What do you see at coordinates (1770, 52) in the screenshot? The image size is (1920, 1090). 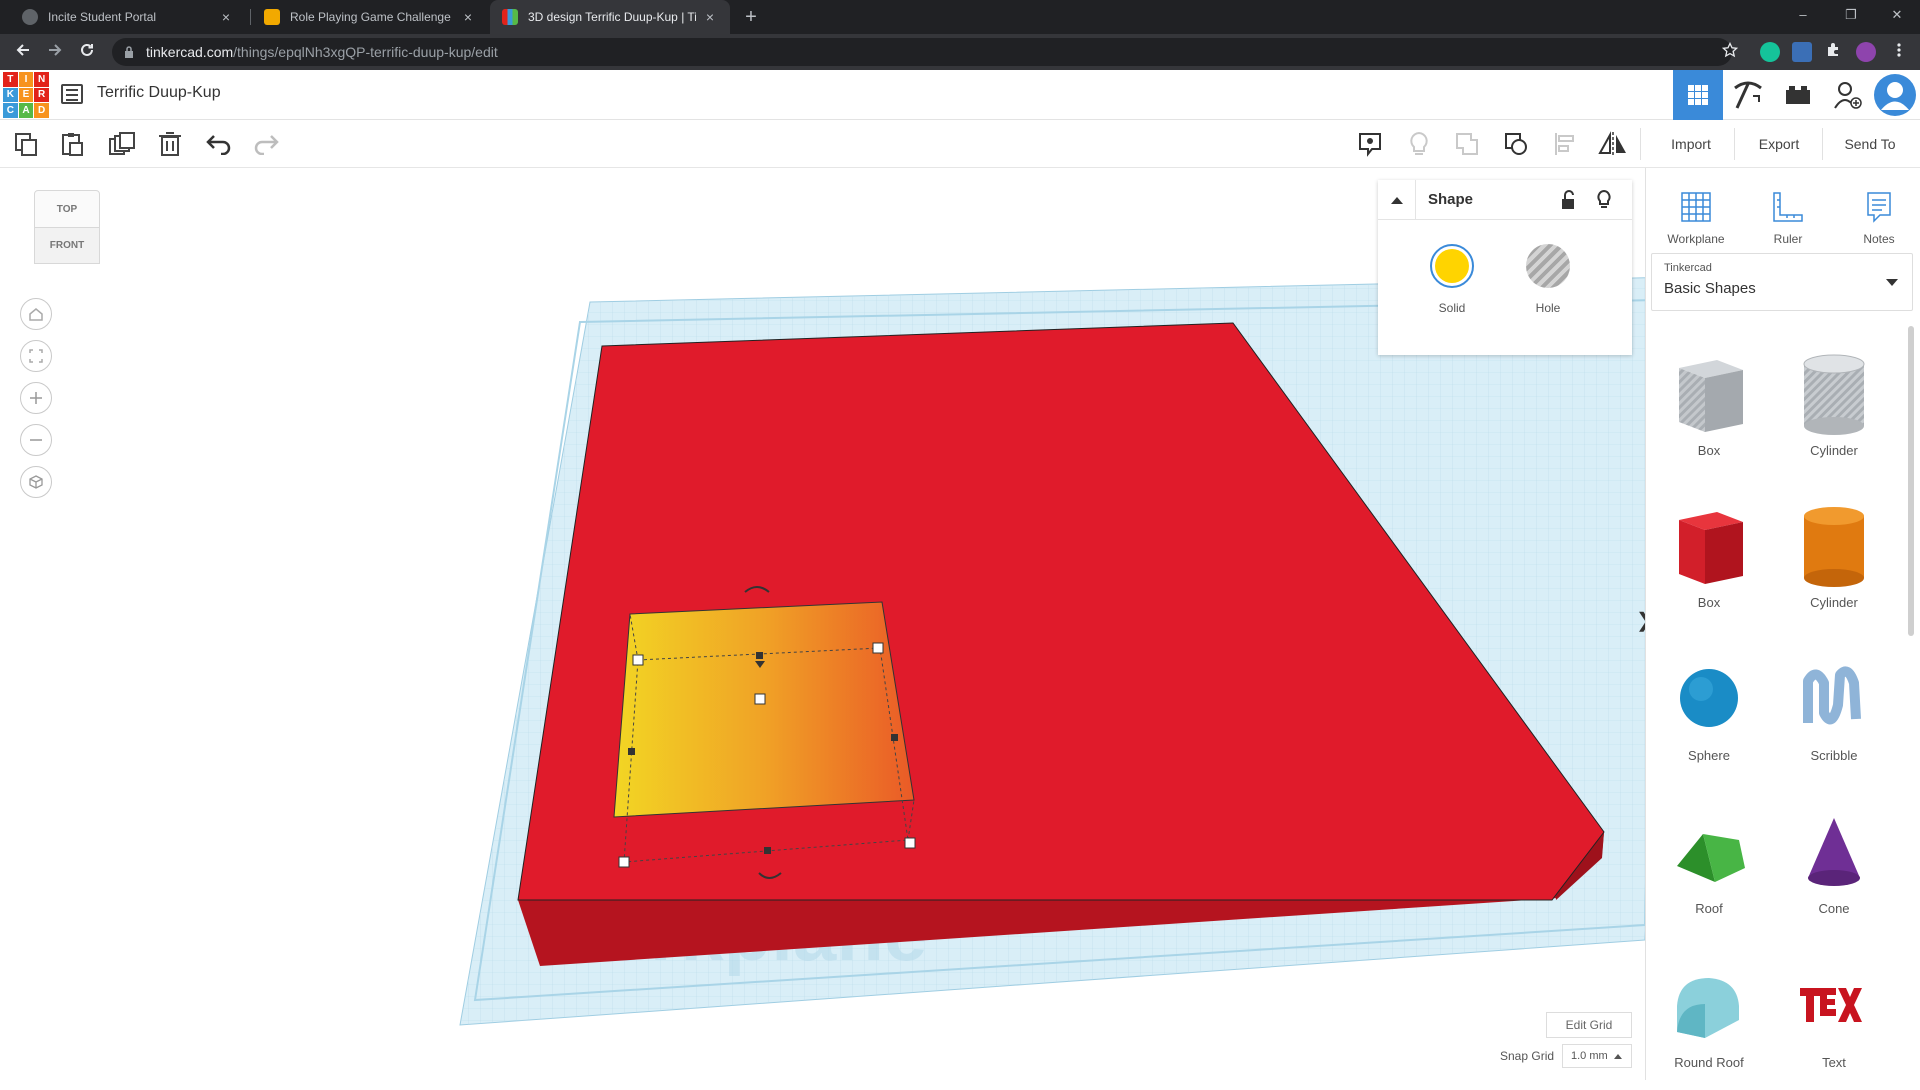 I see `grammarly-extension-icon` at bounding box center [1770, 52].